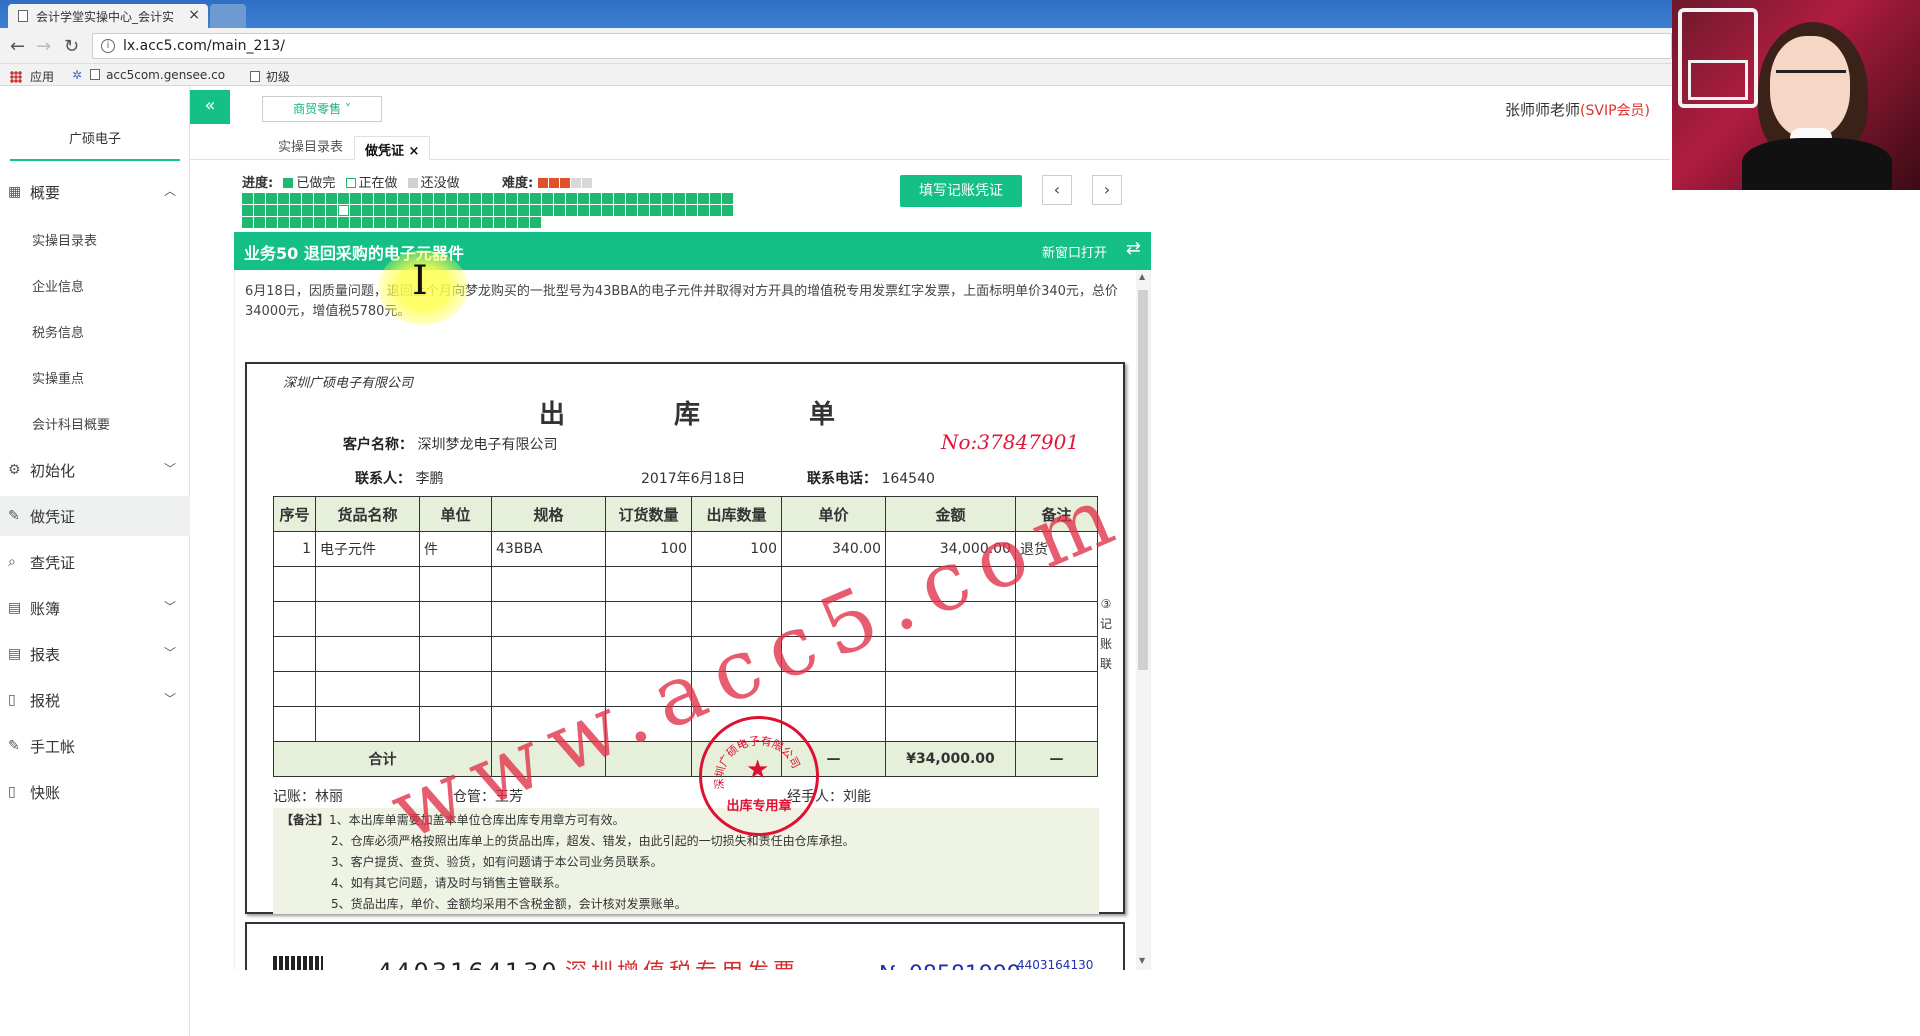  What do you see at coordinates (32, 76) in the screenshot?
I see `bookmark-apps: 应用` at bounding box center [32, 76].